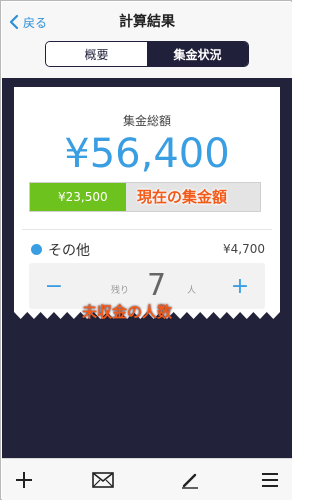 The width and height of the screenshot is (320, 500). Describe the element at coordinates (146, 121) in the screenshot. I see `total-label: 集金総額` at that location.